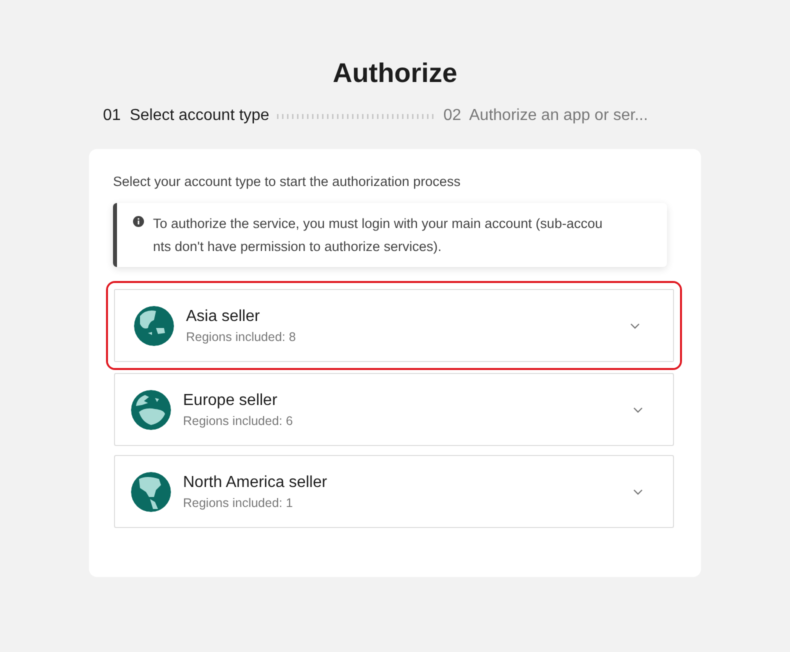  I want to click on account-name: Europe seller, so click(230, 401).